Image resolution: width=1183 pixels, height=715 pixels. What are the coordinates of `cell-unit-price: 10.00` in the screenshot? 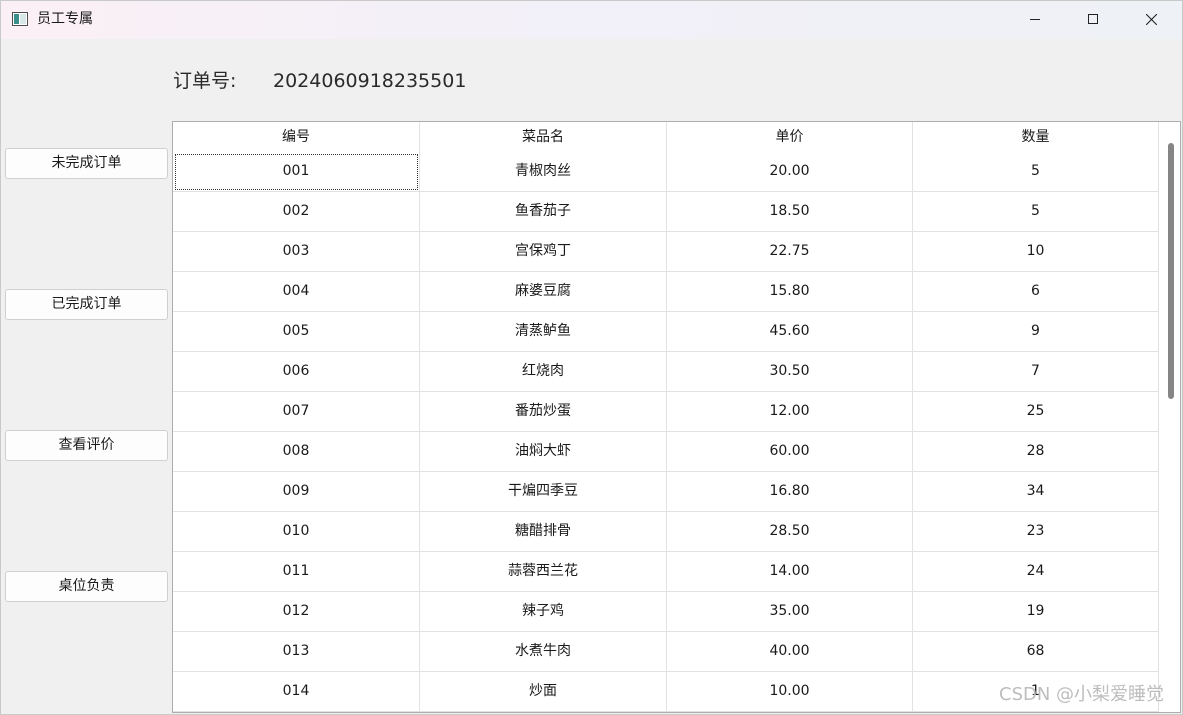 It's located at (790, 692).